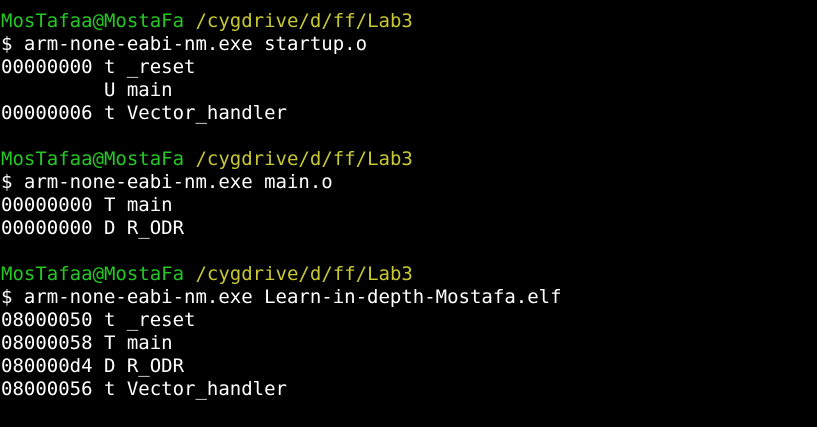  I want to click on output-line: 00000000 T main, so click(87, 205).